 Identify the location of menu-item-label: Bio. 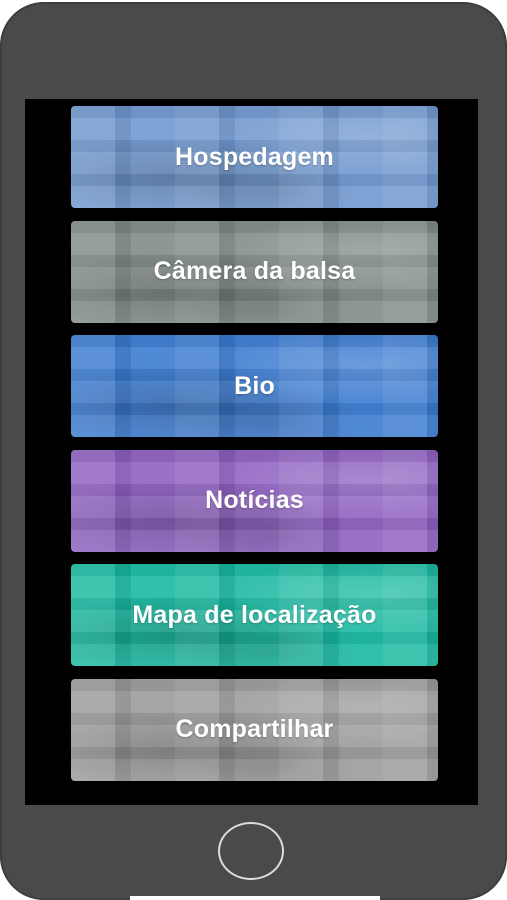
(254, 385).